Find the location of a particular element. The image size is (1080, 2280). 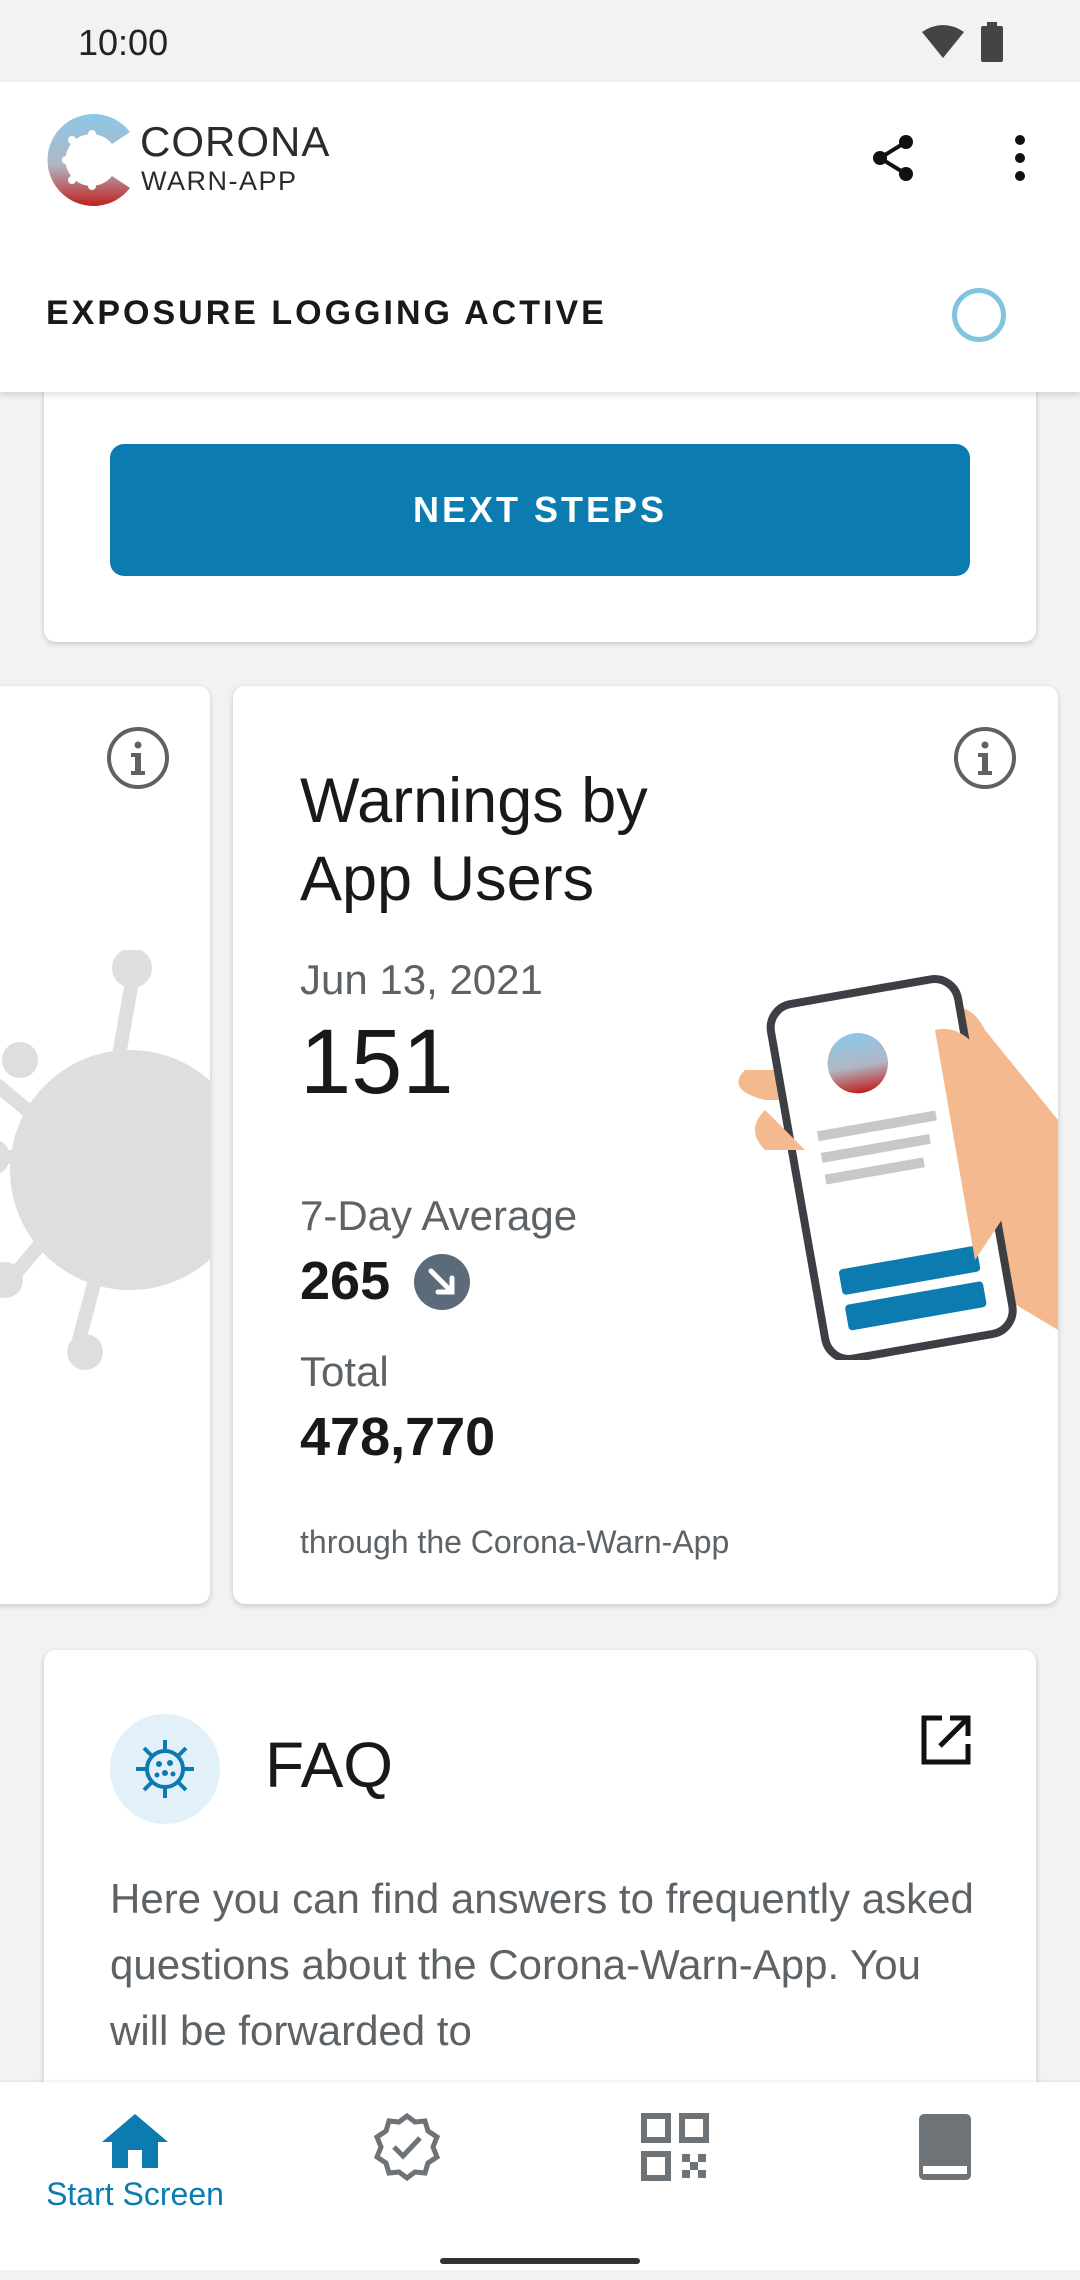

total-value: 478,770 is located at coordinates (398, 1437).